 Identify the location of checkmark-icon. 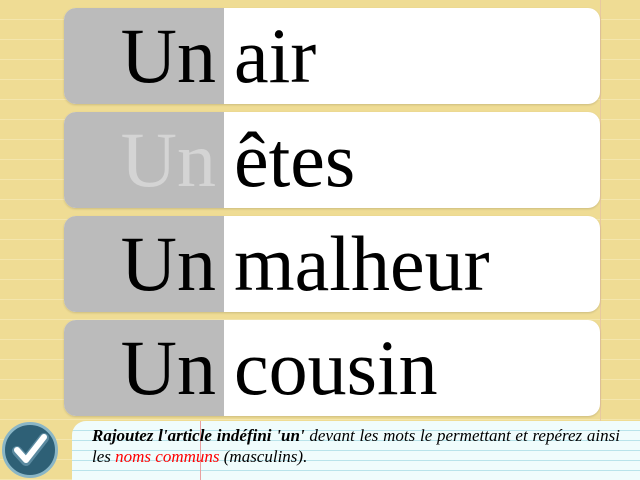
(30, 449).